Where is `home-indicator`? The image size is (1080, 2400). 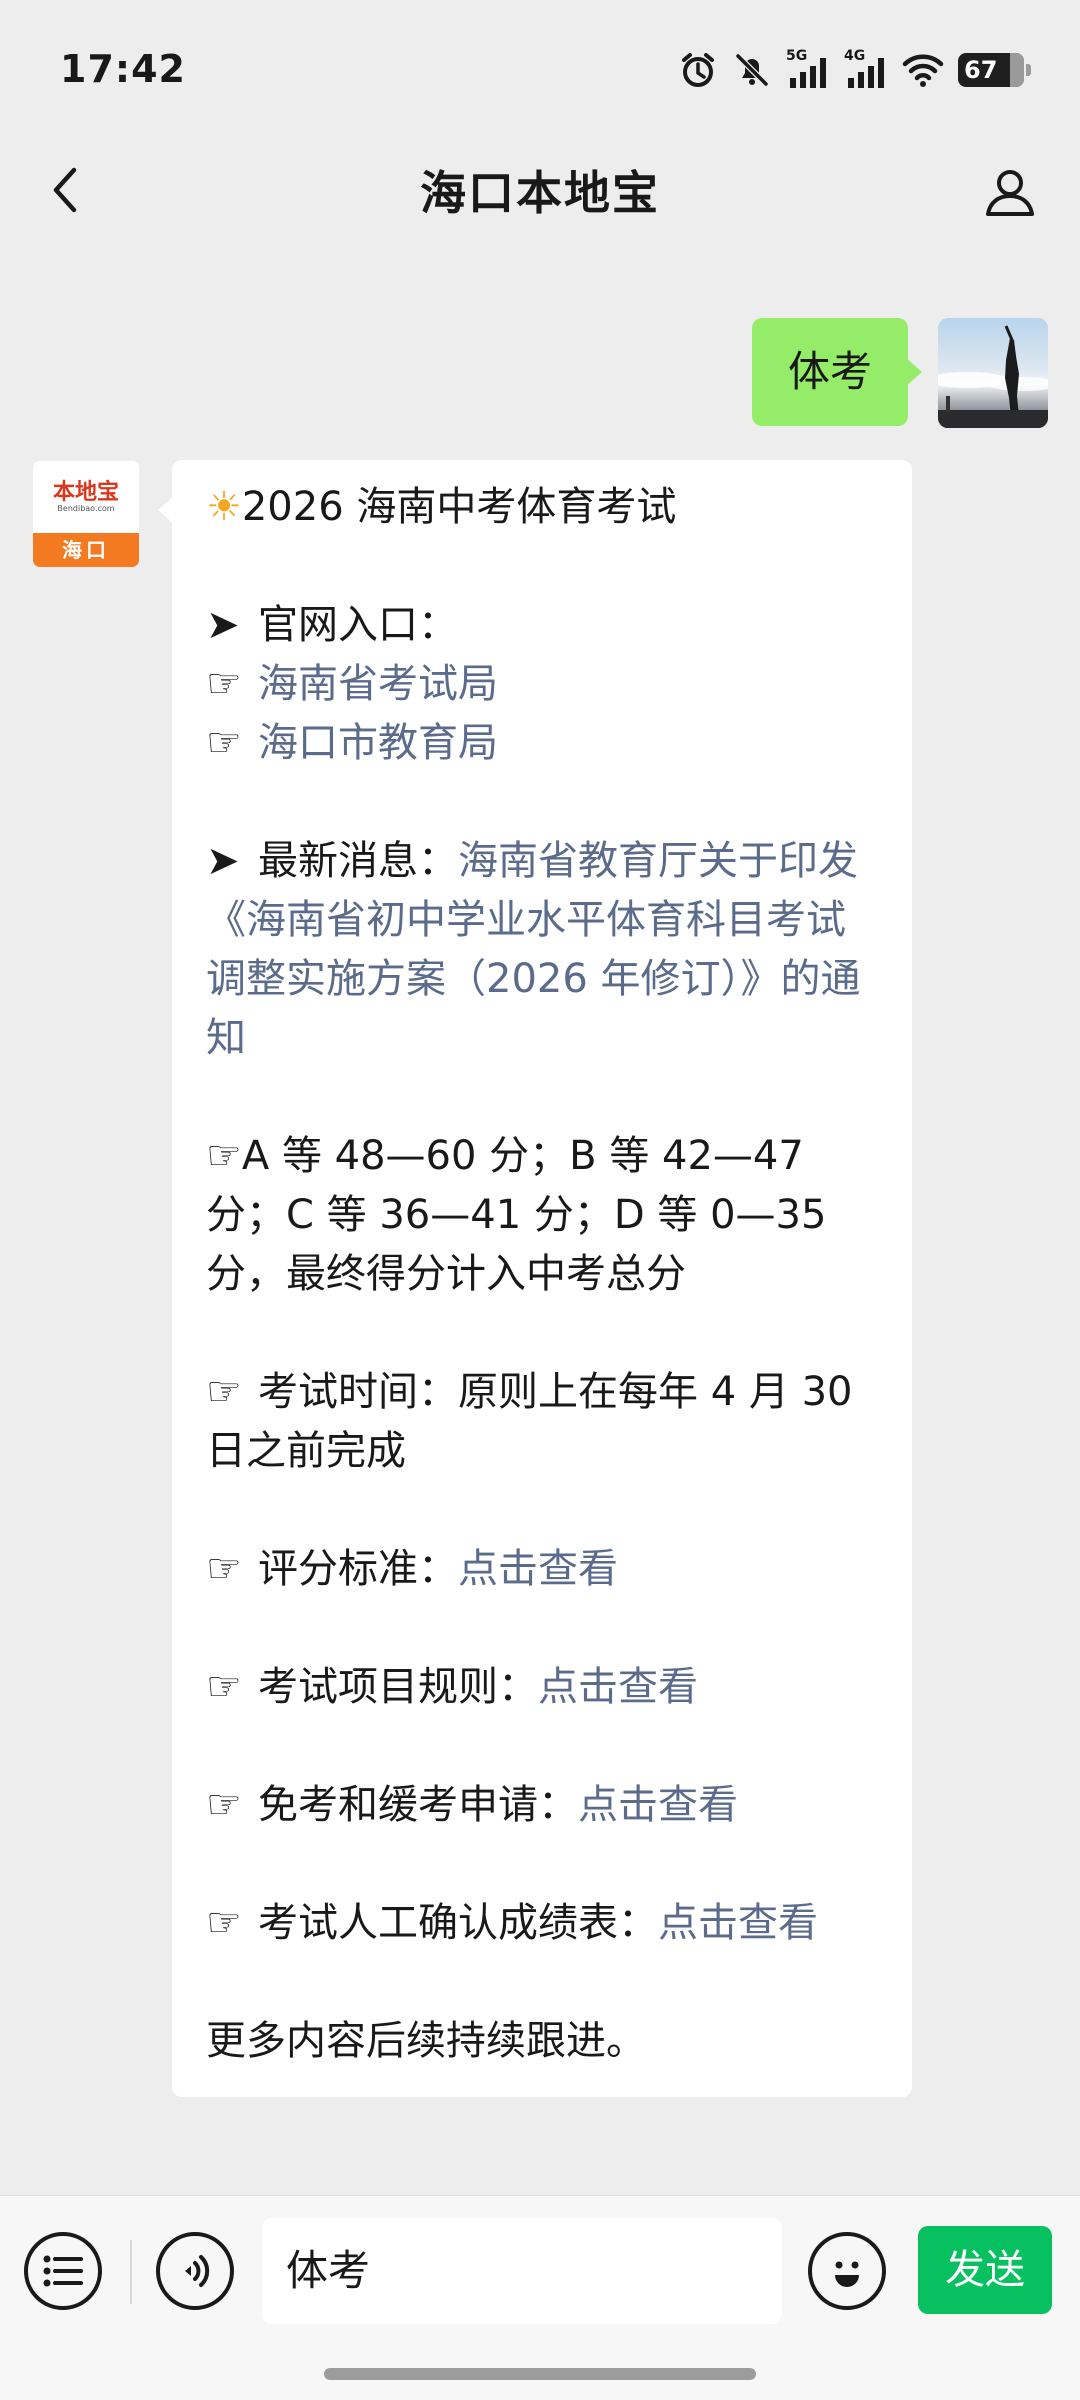 home-indicator is located at coordinates (540, 2374).